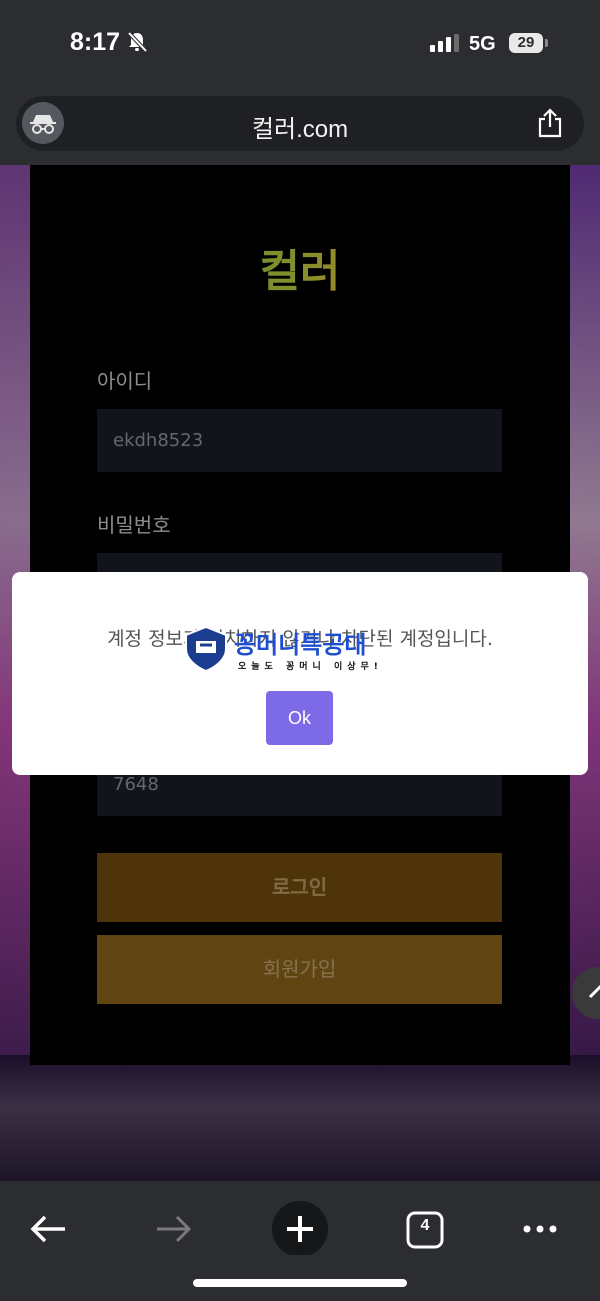  Describe the element at coordinates (48, 1225) in the screenshot. I see `back-arrow-icon` at that location.